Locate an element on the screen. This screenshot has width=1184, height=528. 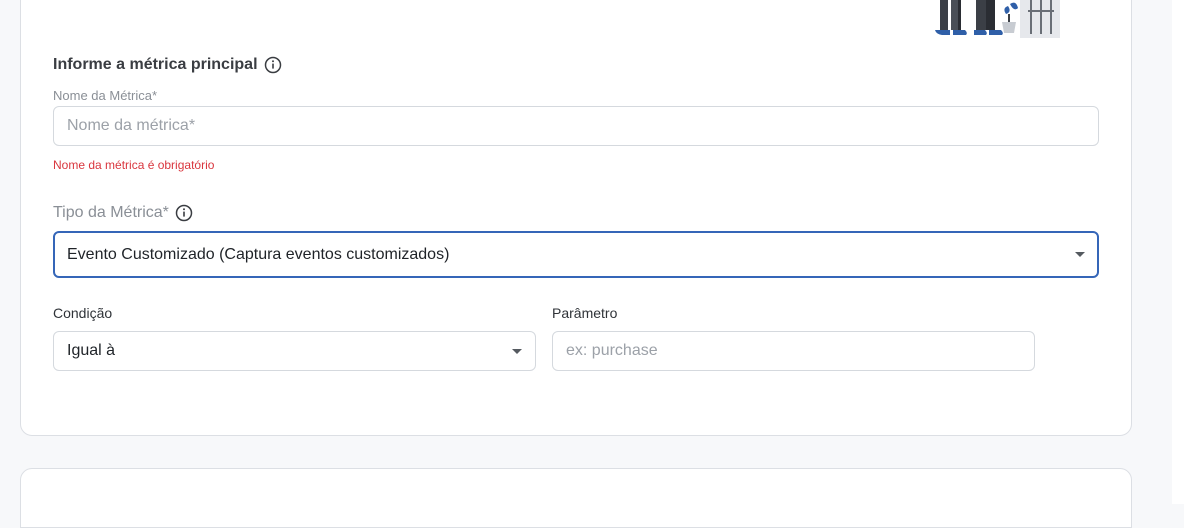
condition-label: Condição is located at coordinates (83, 313).